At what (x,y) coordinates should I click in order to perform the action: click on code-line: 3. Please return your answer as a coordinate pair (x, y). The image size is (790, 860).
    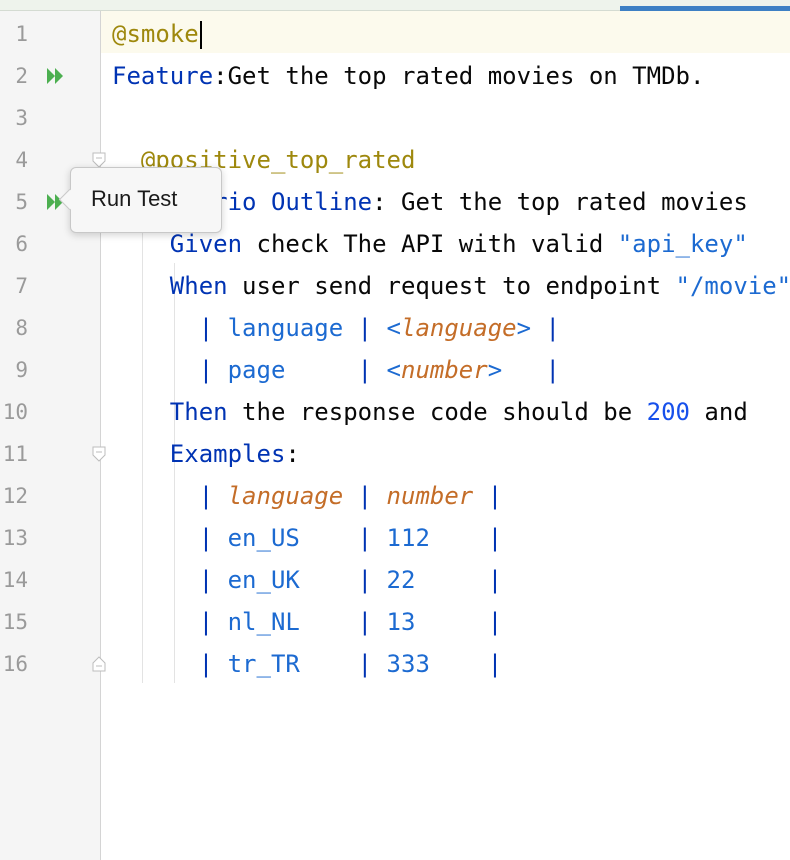
    Looking at the image, I should click on (395, 118).